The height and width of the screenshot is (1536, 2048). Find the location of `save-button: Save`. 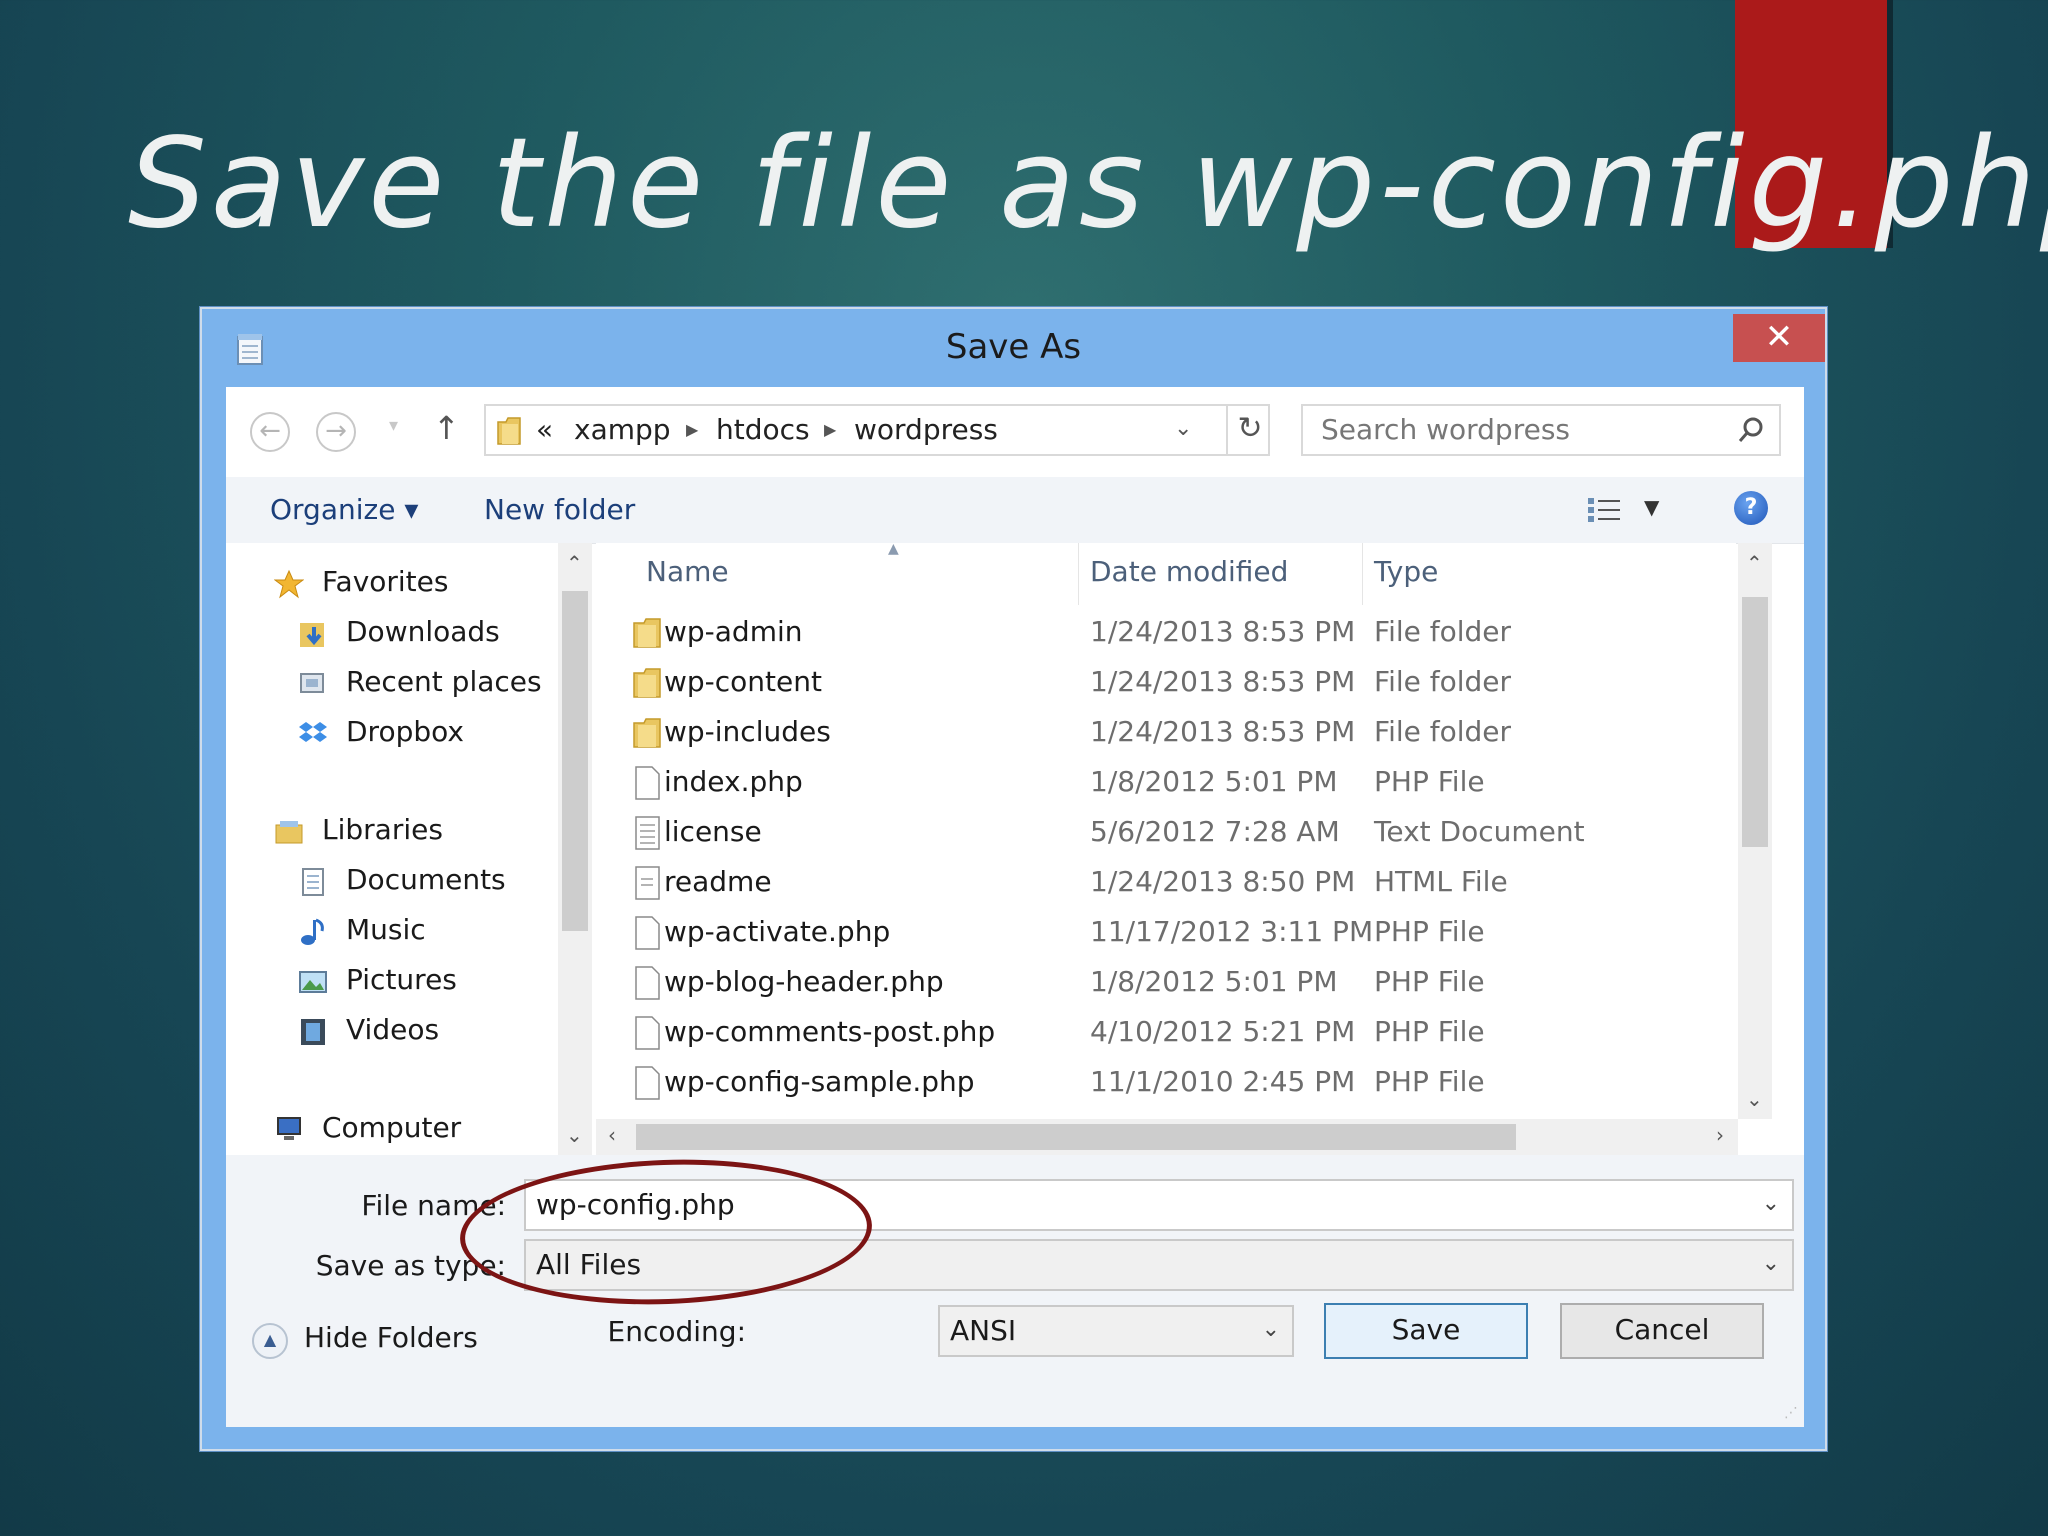

save-button: Save is located at coordinates (1426, 1331).